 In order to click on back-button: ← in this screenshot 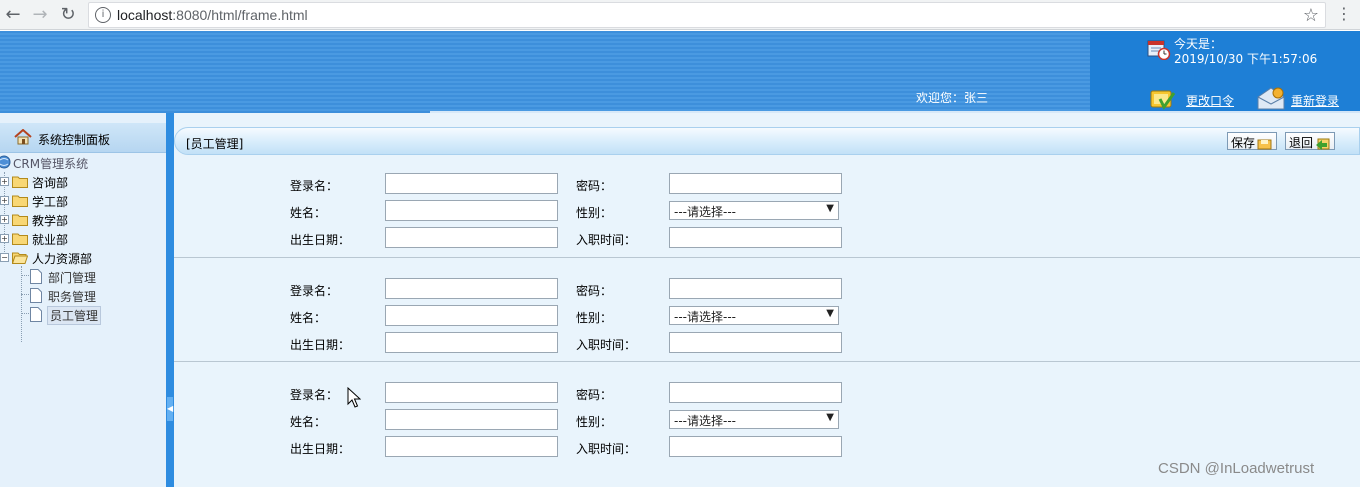, I will do `click(13, 15)`.